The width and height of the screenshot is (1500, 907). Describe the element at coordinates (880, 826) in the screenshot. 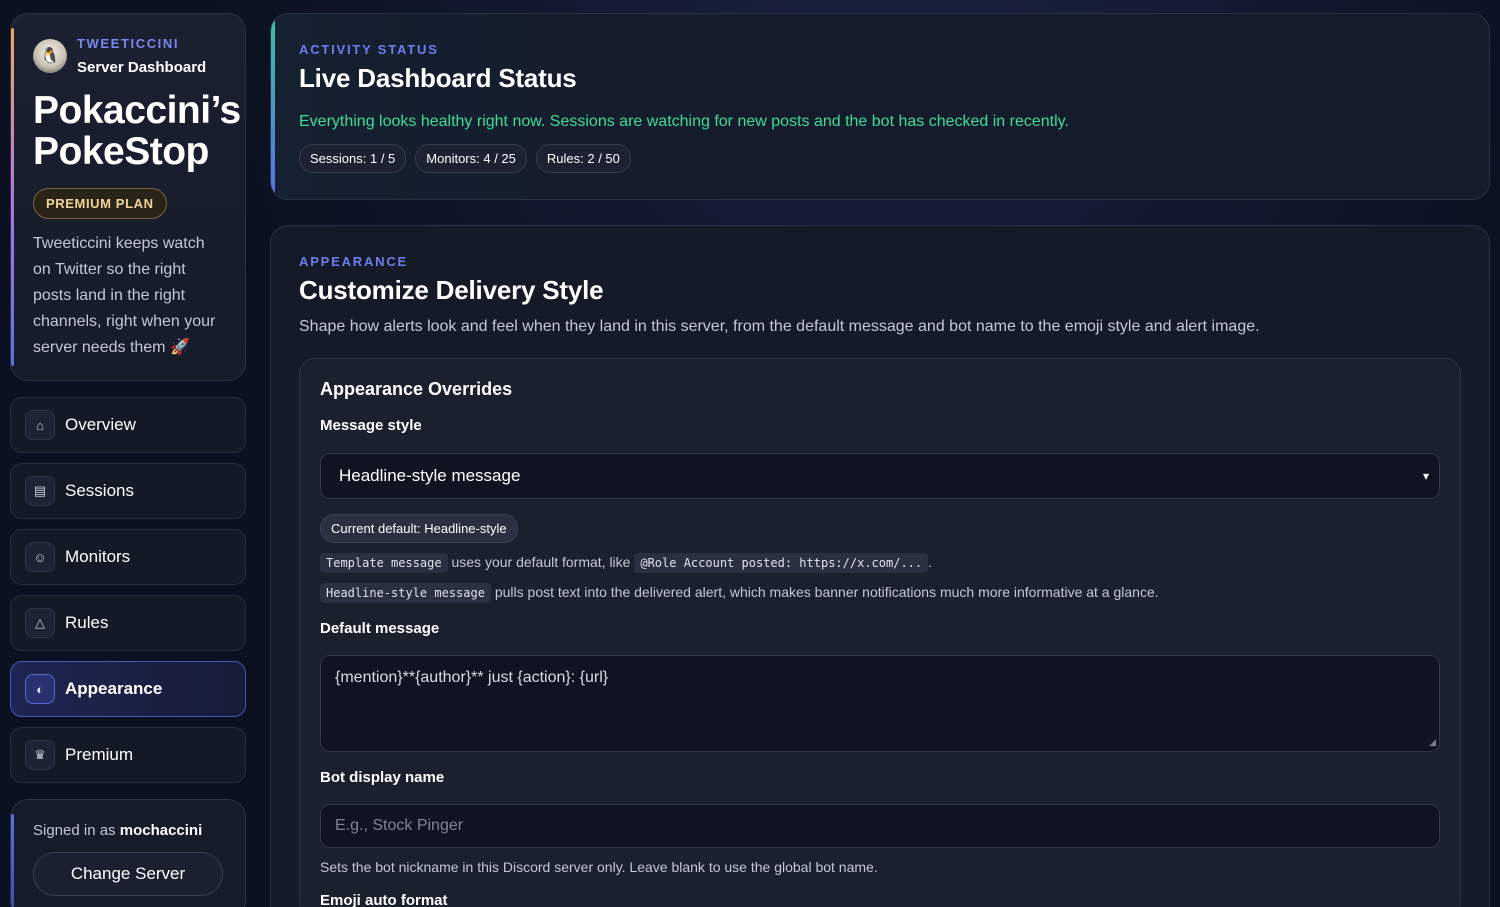

I see `bot-name-input: E.g., Stock Pinger` at that location.